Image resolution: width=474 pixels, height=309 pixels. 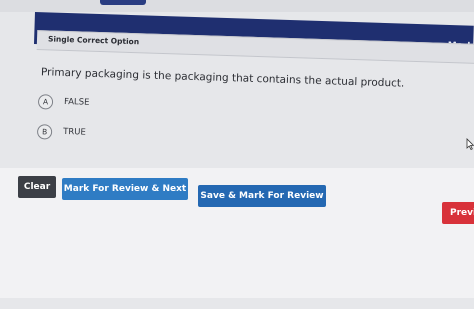 What do you see at coordinates (45, 102) in the screenshot?
I see `option-a-radio: A` at bounding box center [45, 102].